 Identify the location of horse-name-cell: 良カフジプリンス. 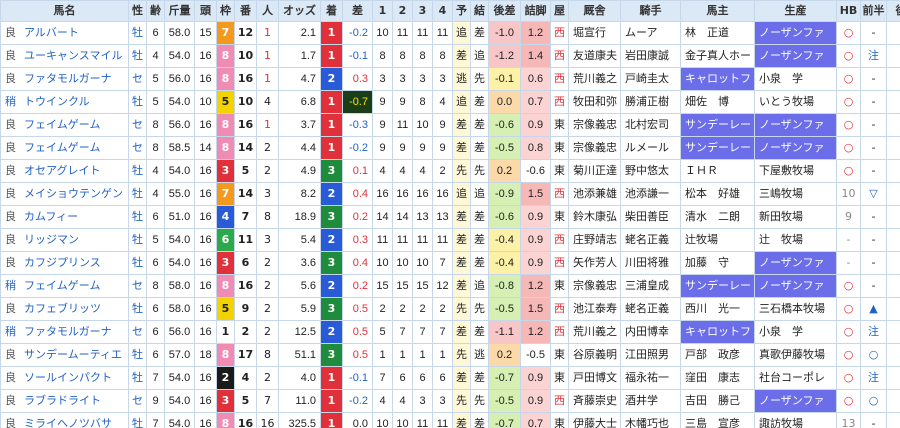
(64, 263).